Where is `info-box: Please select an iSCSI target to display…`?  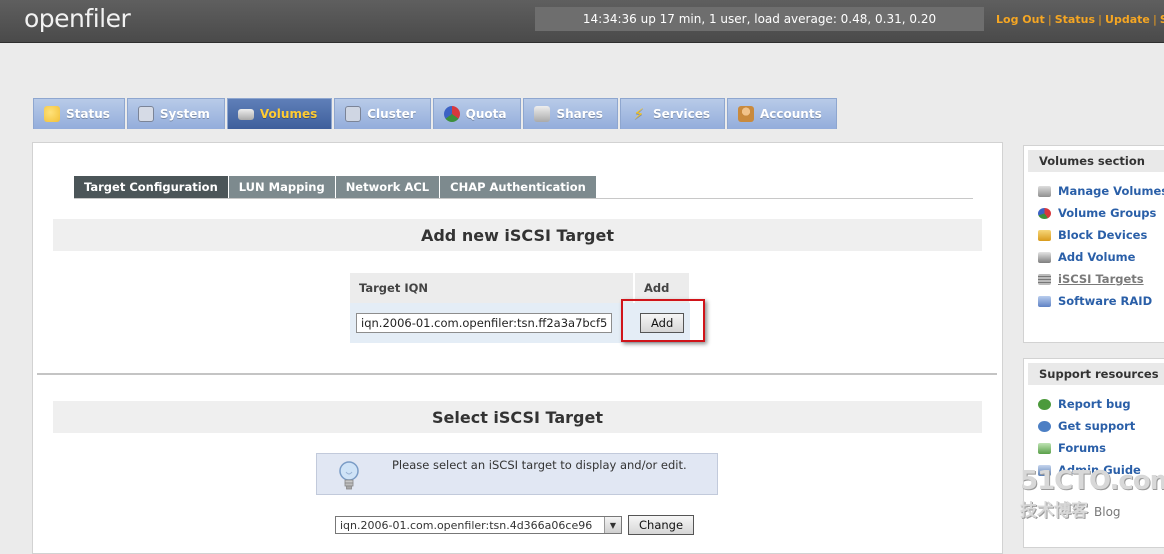 info-box: Please select an iSCSI target to display… is located at coordinates (517, 474).